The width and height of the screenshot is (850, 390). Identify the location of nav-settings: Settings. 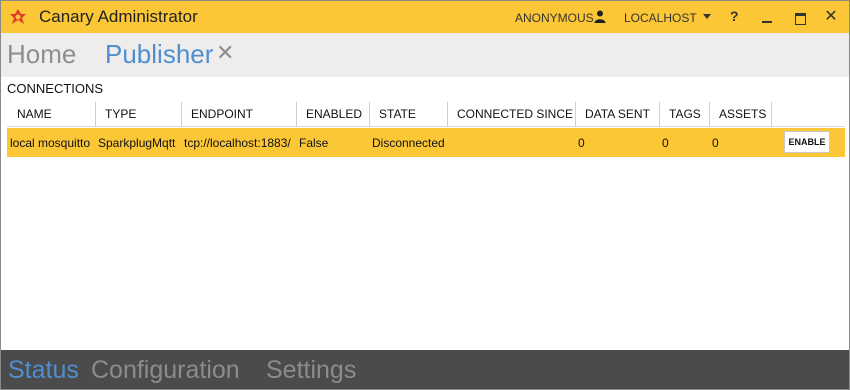
(311, 370).